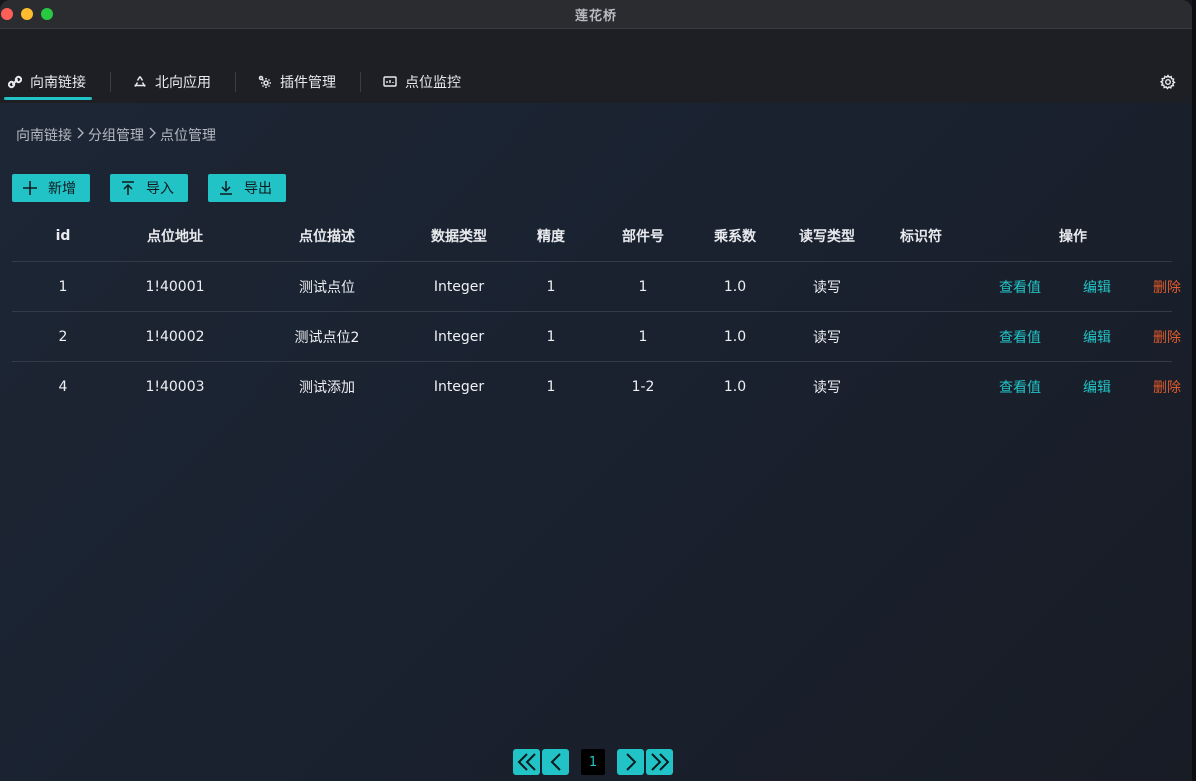 This screenshot has width=1196, height=781. Describe the element at coordinates (183, 83) in the screenshot. I see `tab-northbound-label: 北向应用` at that location.